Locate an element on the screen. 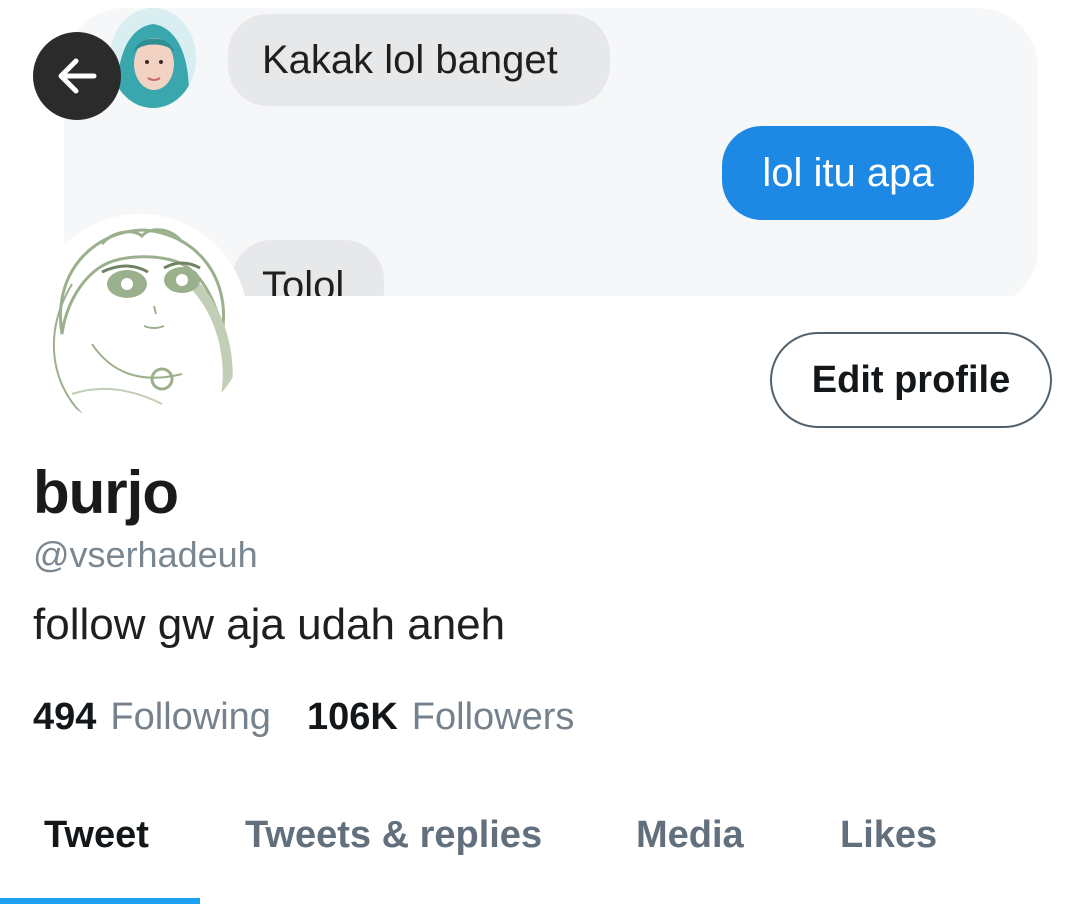 The width and height of the screenshot is (1080, 904). profile-tabs: Tweet Tweets & replies Media Likes is located at coordinates (540, 842).